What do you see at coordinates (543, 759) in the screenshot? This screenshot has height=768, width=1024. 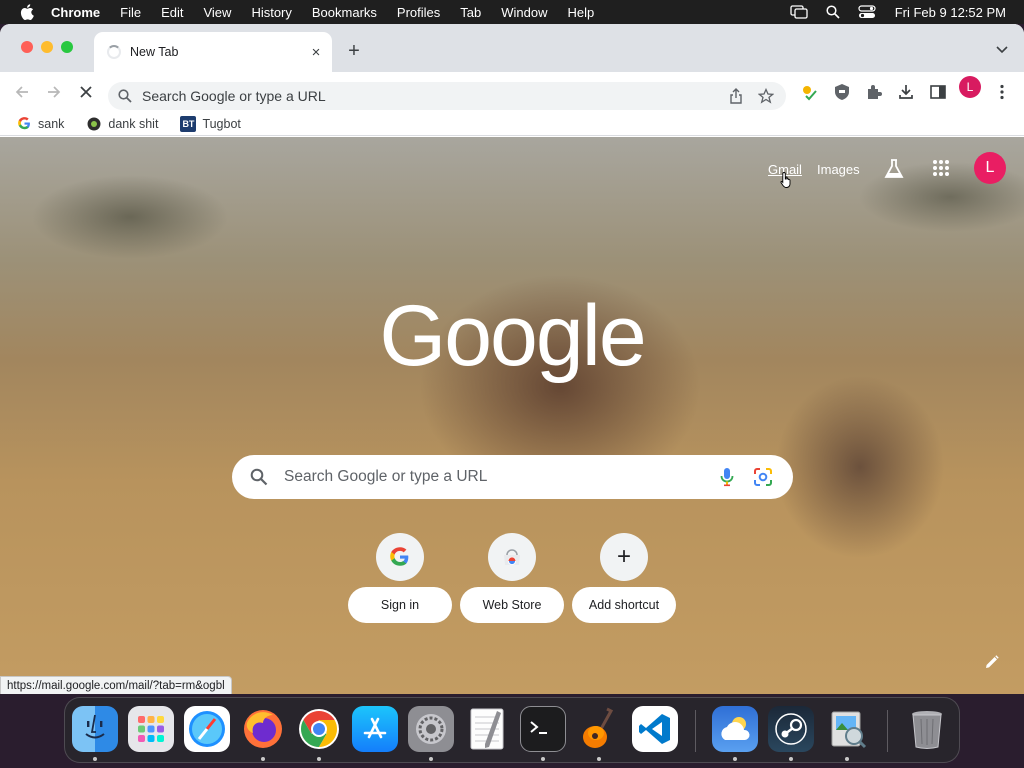 I see `terminal-running-indicator` at bounding box center [543, 759].